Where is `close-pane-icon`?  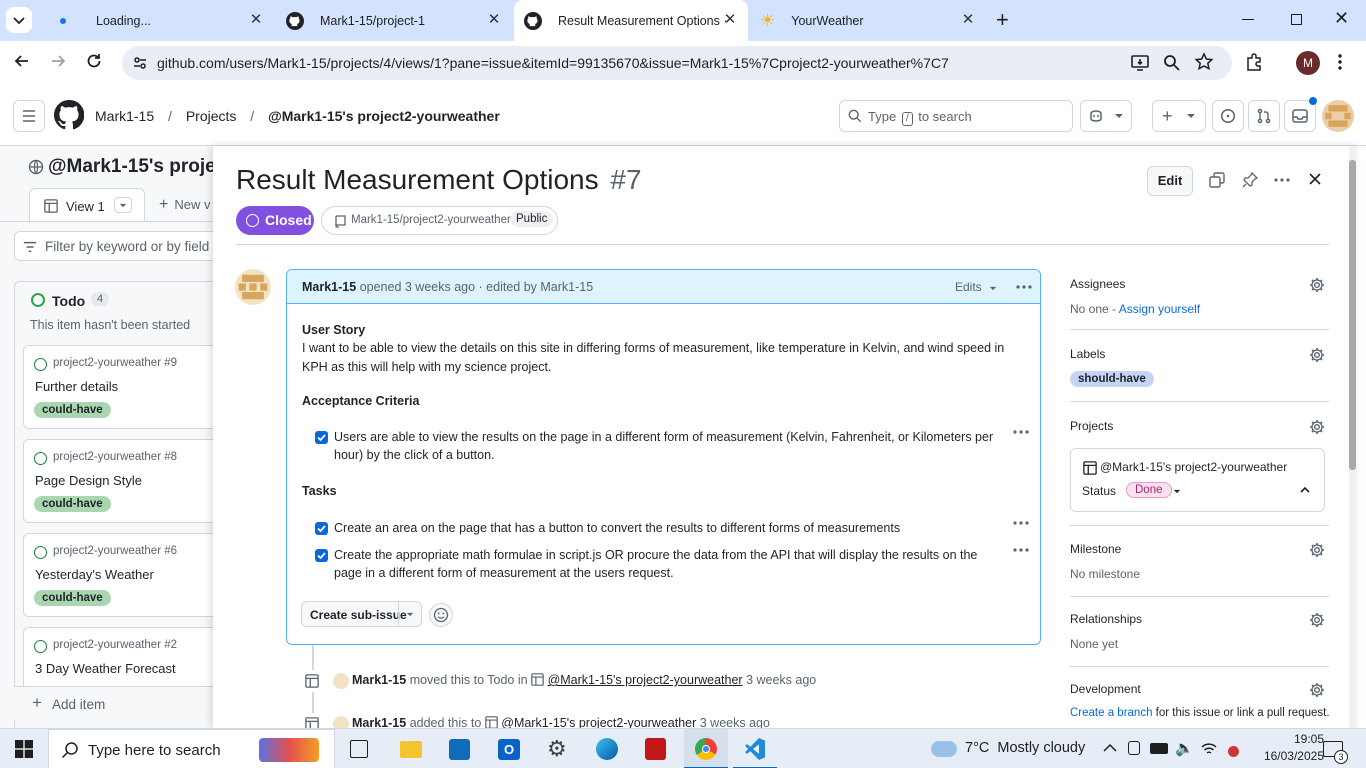 close-pane-icon is located at coordinates (1315, 179).